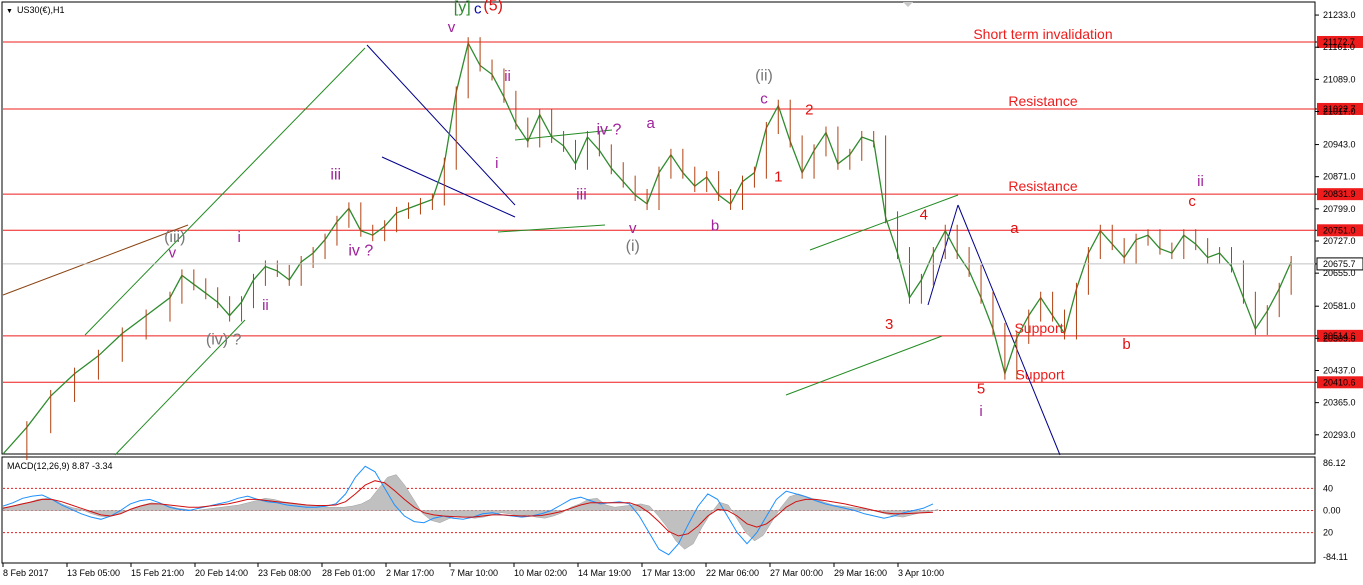 This screenshot has width=1363, height=585. What do you see at coordinates (1328, 533) in the screenshot?
I see `macd-tick-label: 20` at bounding box center [1328, 533].